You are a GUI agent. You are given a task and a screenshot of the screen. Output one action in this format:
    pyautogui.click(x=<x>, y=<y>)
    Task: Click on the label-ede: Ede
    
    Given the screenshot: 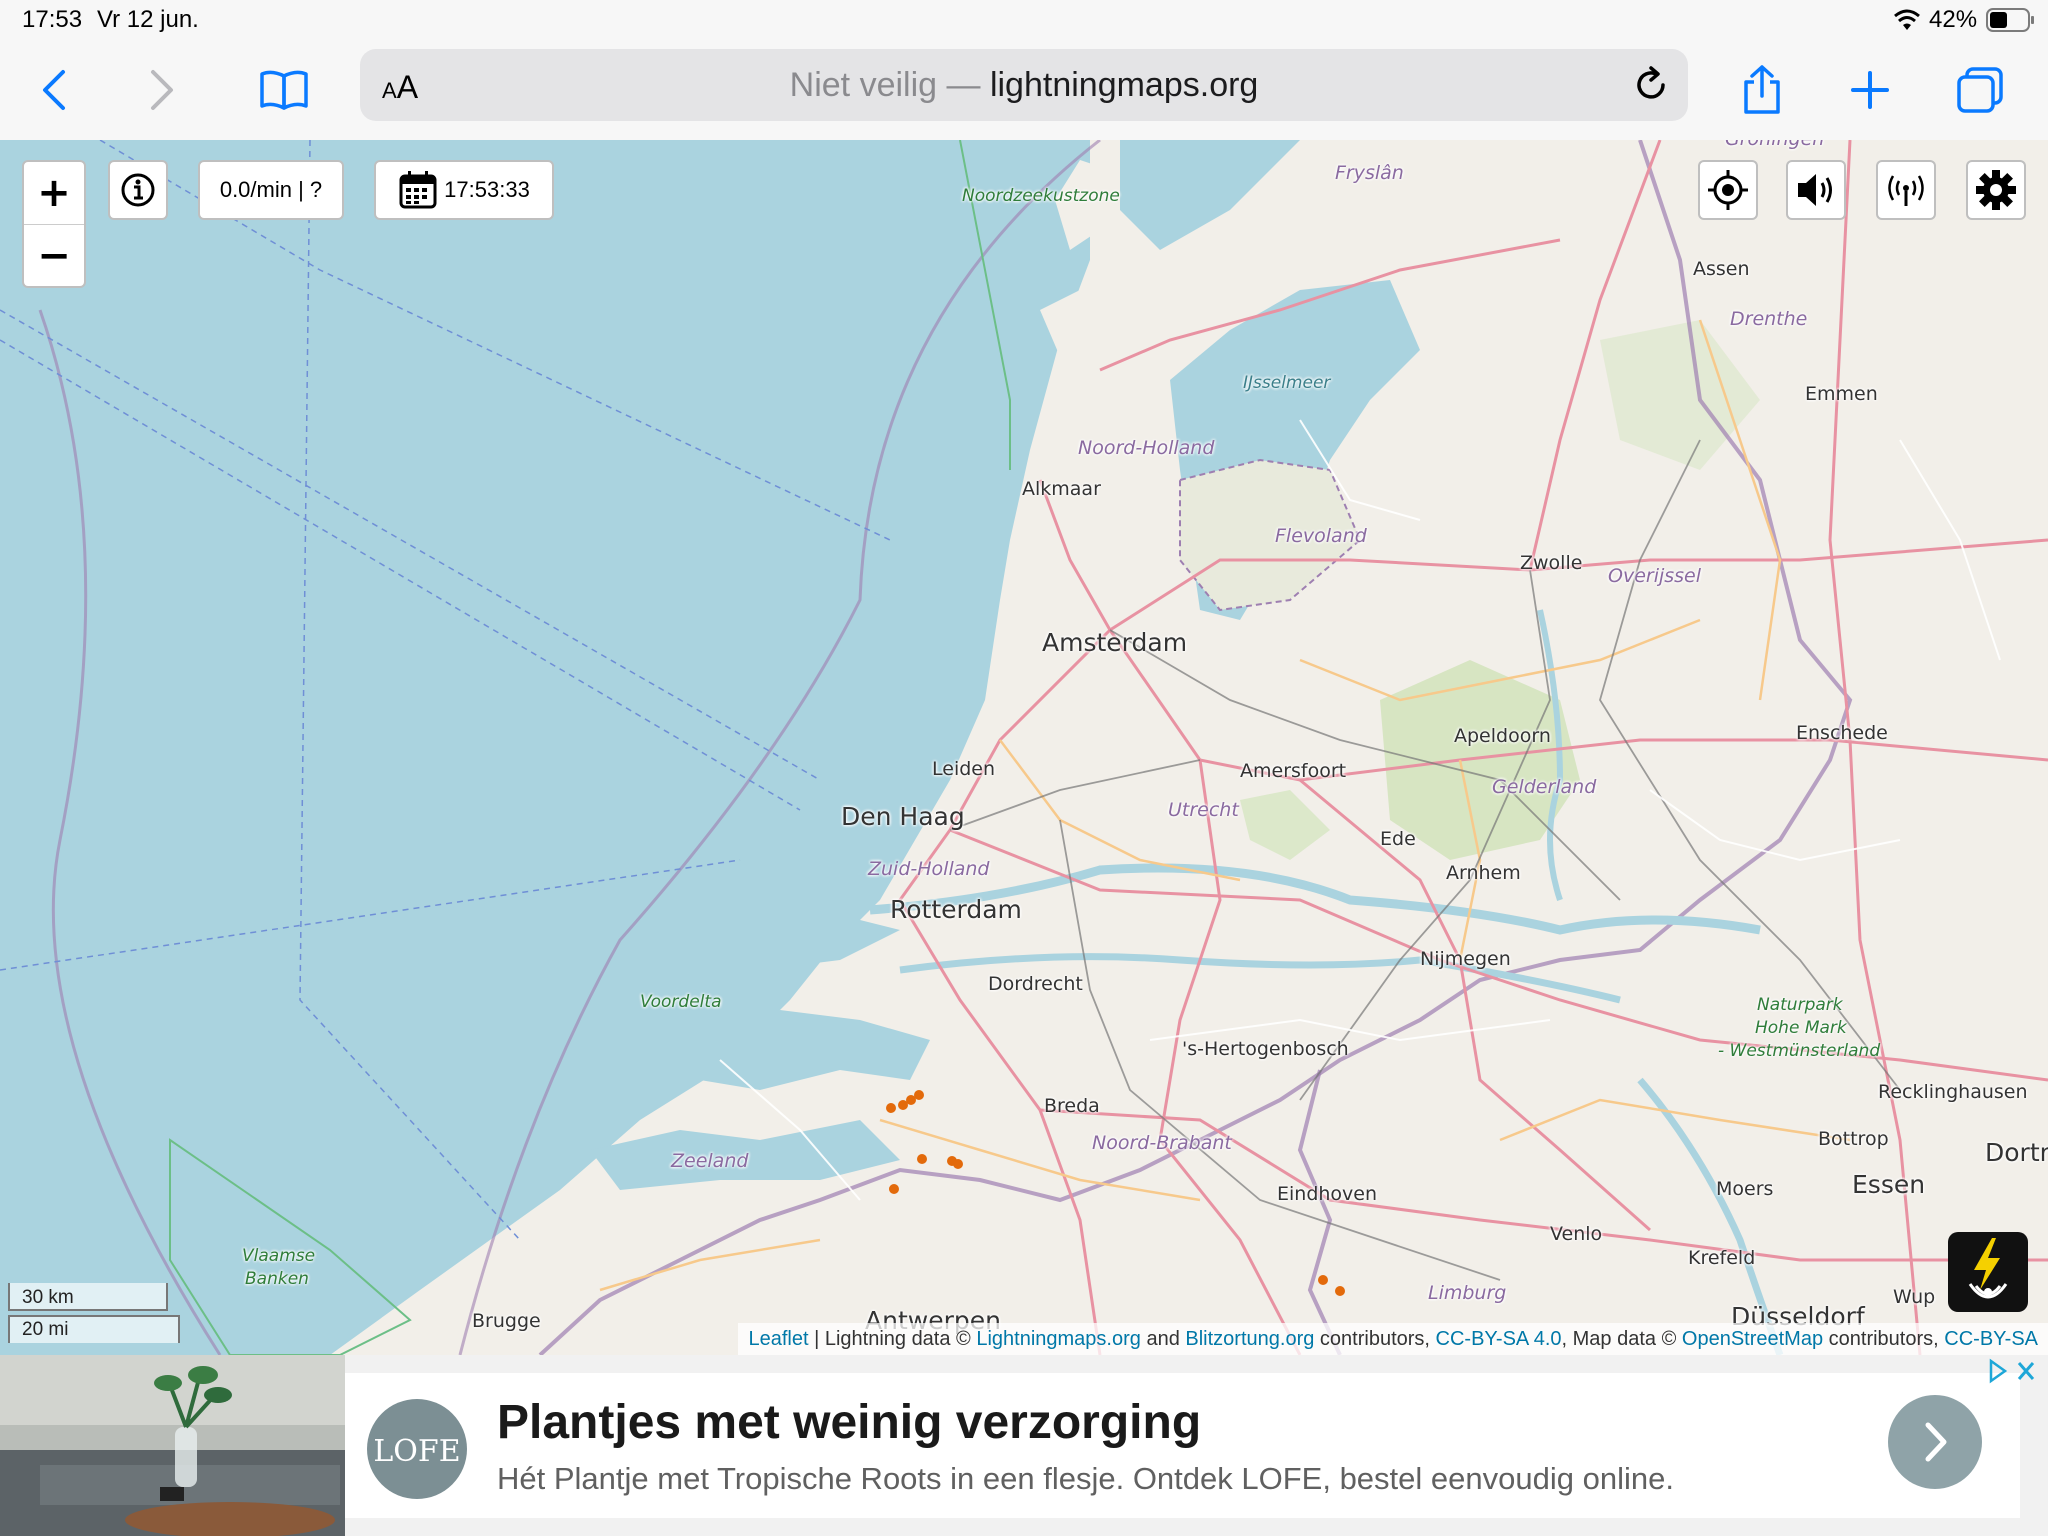 What is the action you would take?
    pyautogui.click(x=1398, y=839)
    